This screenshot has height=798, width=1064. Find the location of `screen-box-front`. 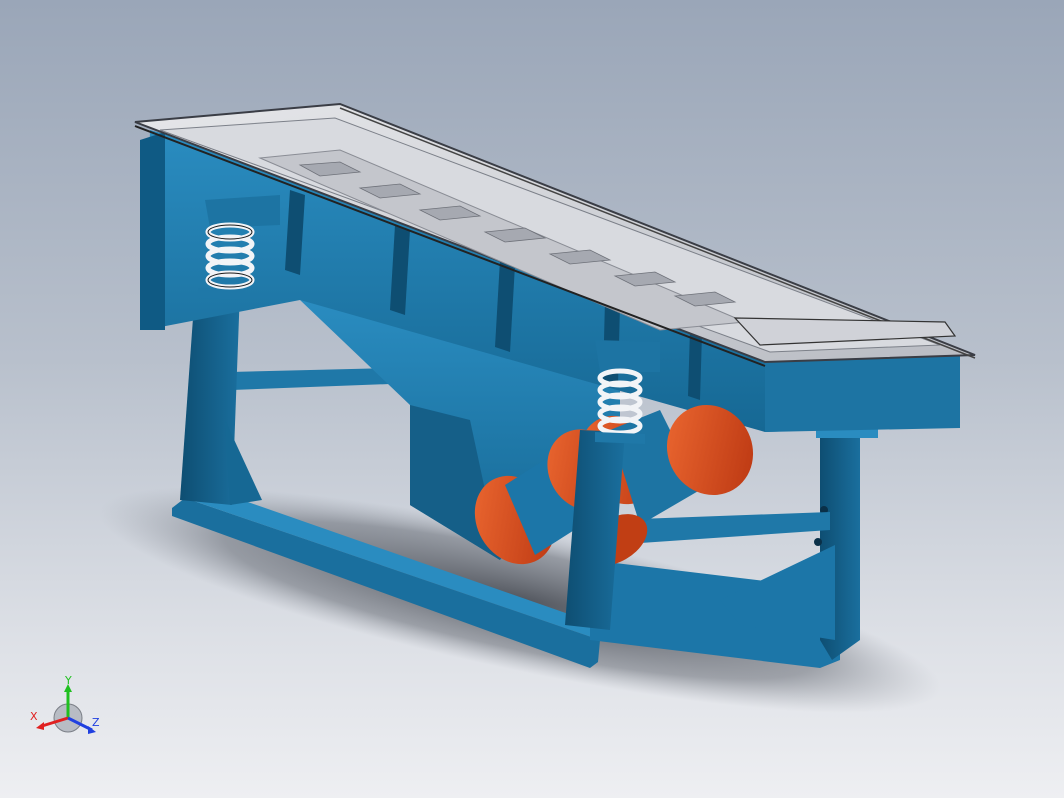

screen-box-front is located at coordinates (152, 231).